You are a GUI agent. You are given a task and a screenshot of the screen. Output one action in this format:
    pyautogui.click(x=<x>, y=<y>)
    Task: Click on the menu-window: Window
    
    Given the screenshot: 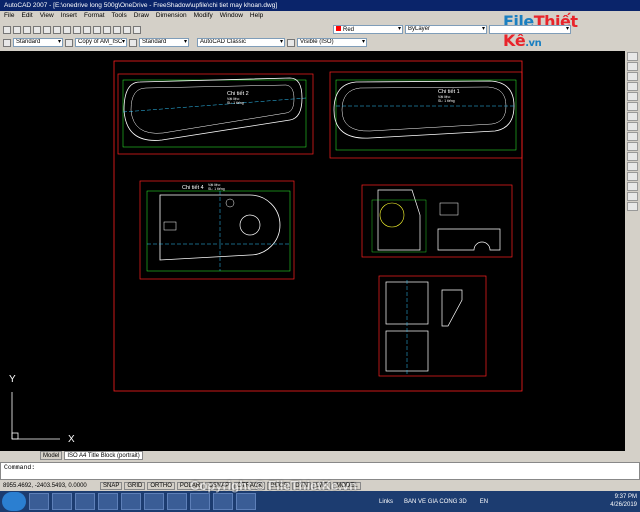 What is the action you would take?
    pyautogui.click(x=231, y=16)
    